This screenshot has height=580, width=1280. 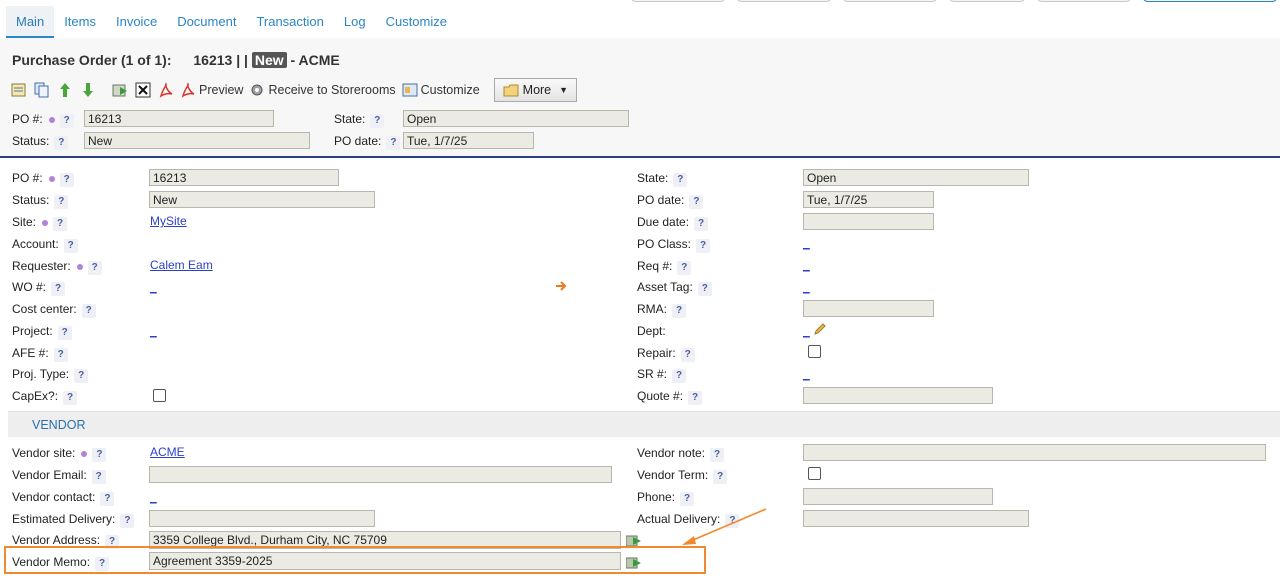 What do you see at coordinates (656, 497) in the screenshot?
I see `phone-label-text: Phone:` at bounding box center [656, 497].